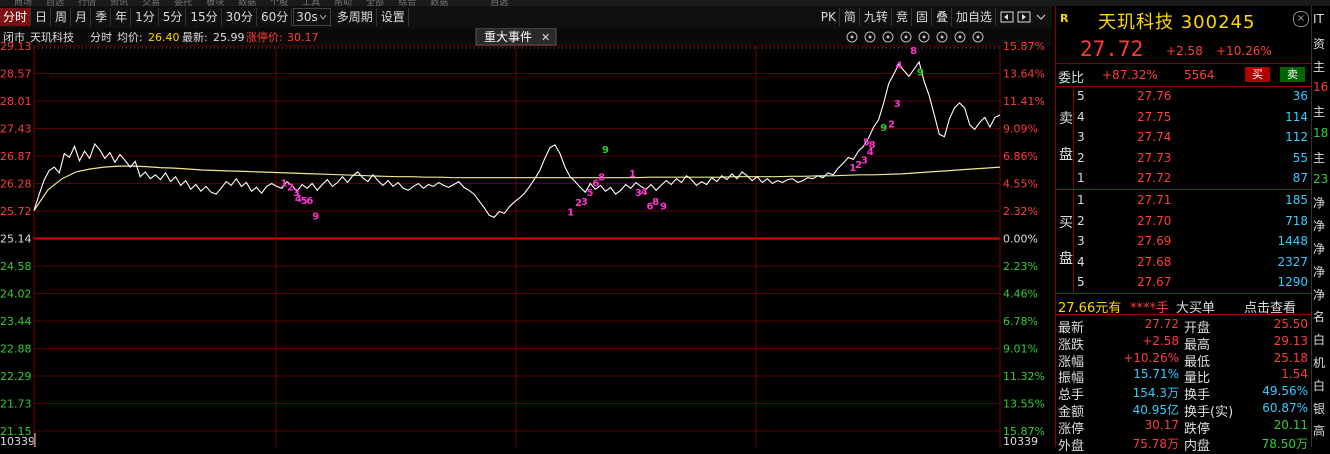 Image resolution: width=1330 pixels, height=454 pixels. I want to click on stat-value: 30.17, so click(1161, 424).